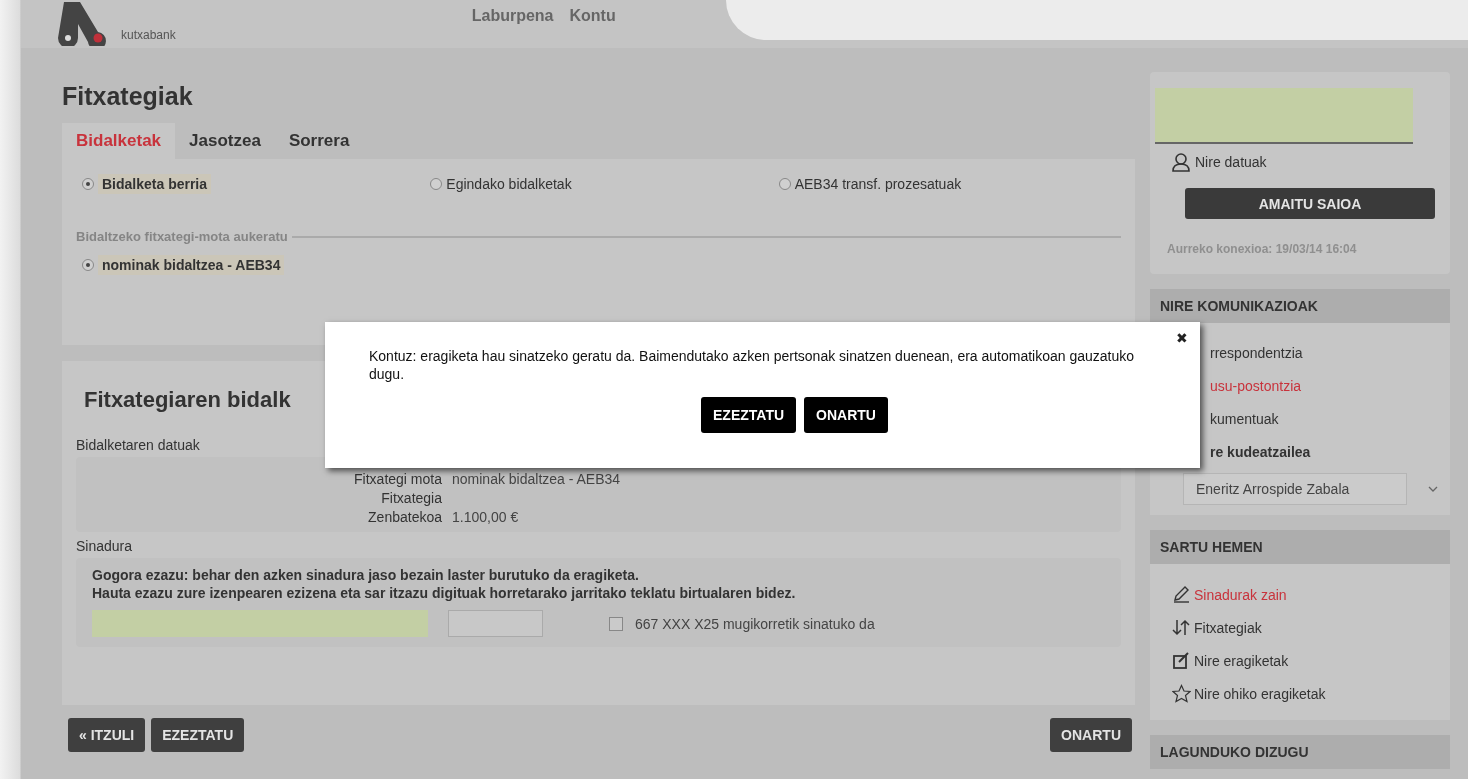  Describe the element at coordinates (319, 141) in the screenshot. I see `tab: Sorrera` at that location.